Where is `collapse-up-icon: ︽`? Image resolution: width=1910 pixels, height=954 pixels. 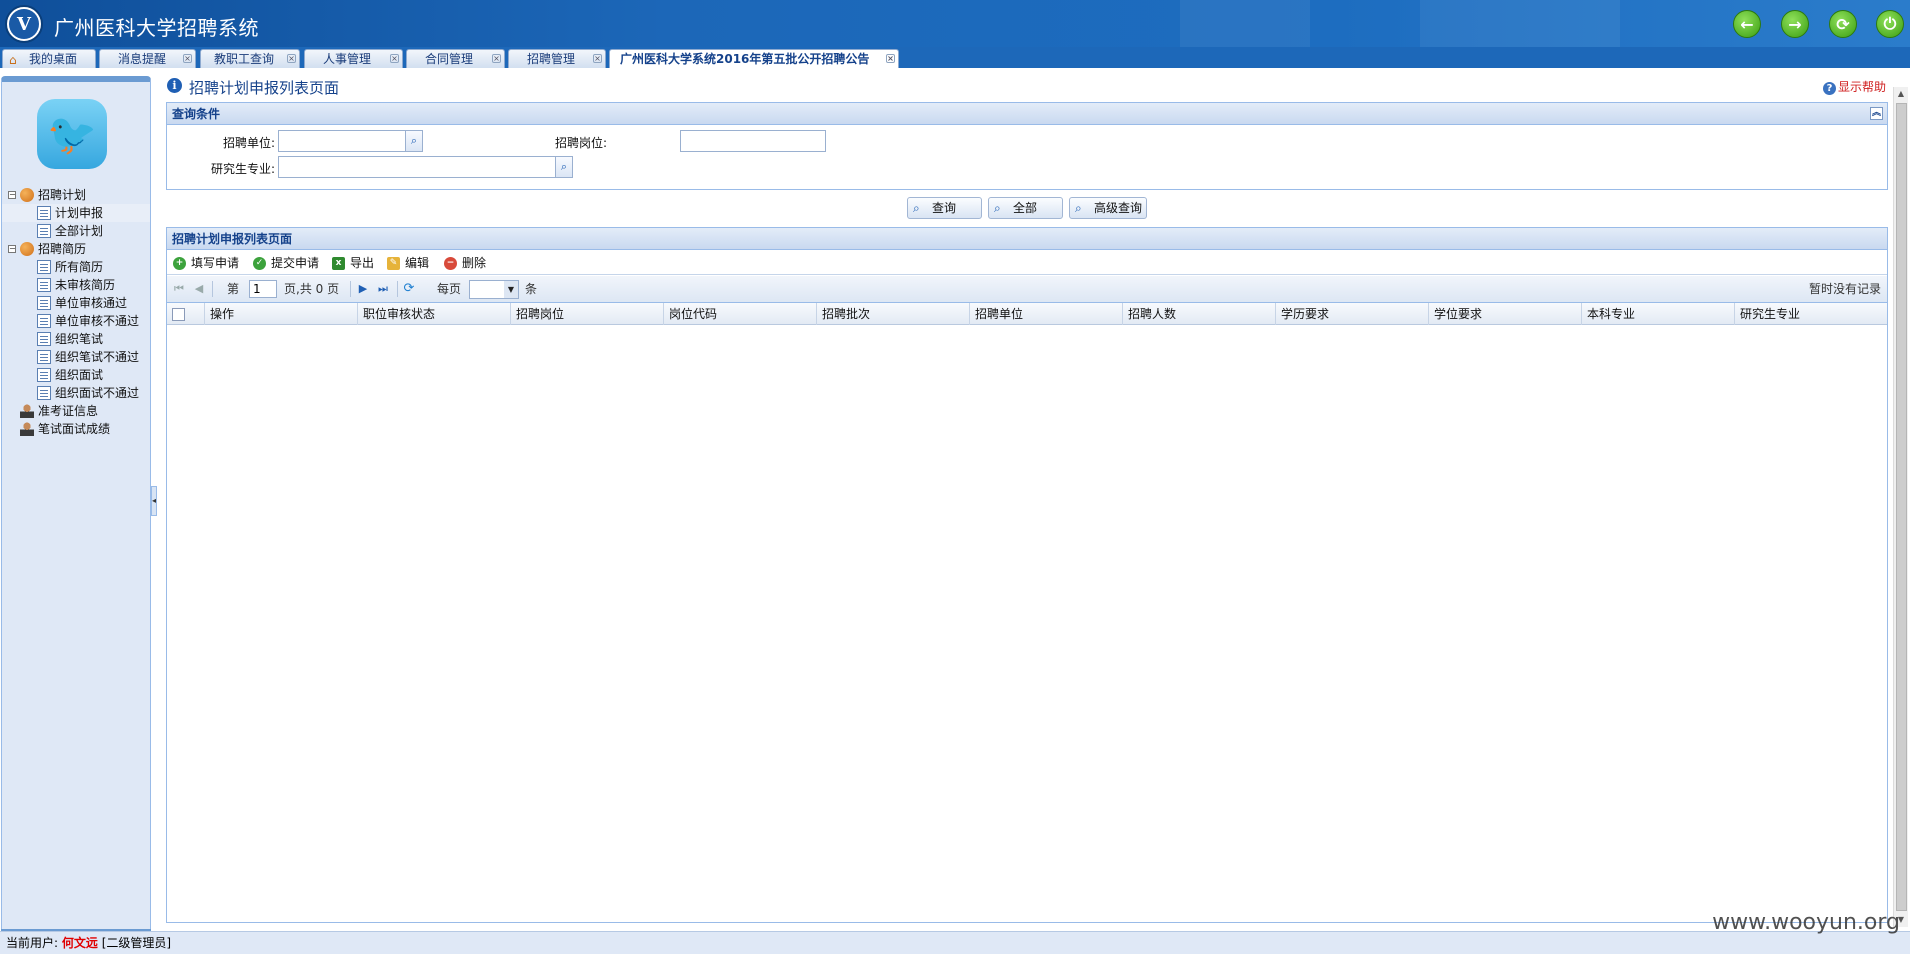
collapse-up-icon: ︽ is located at coordinates (1876, 113).